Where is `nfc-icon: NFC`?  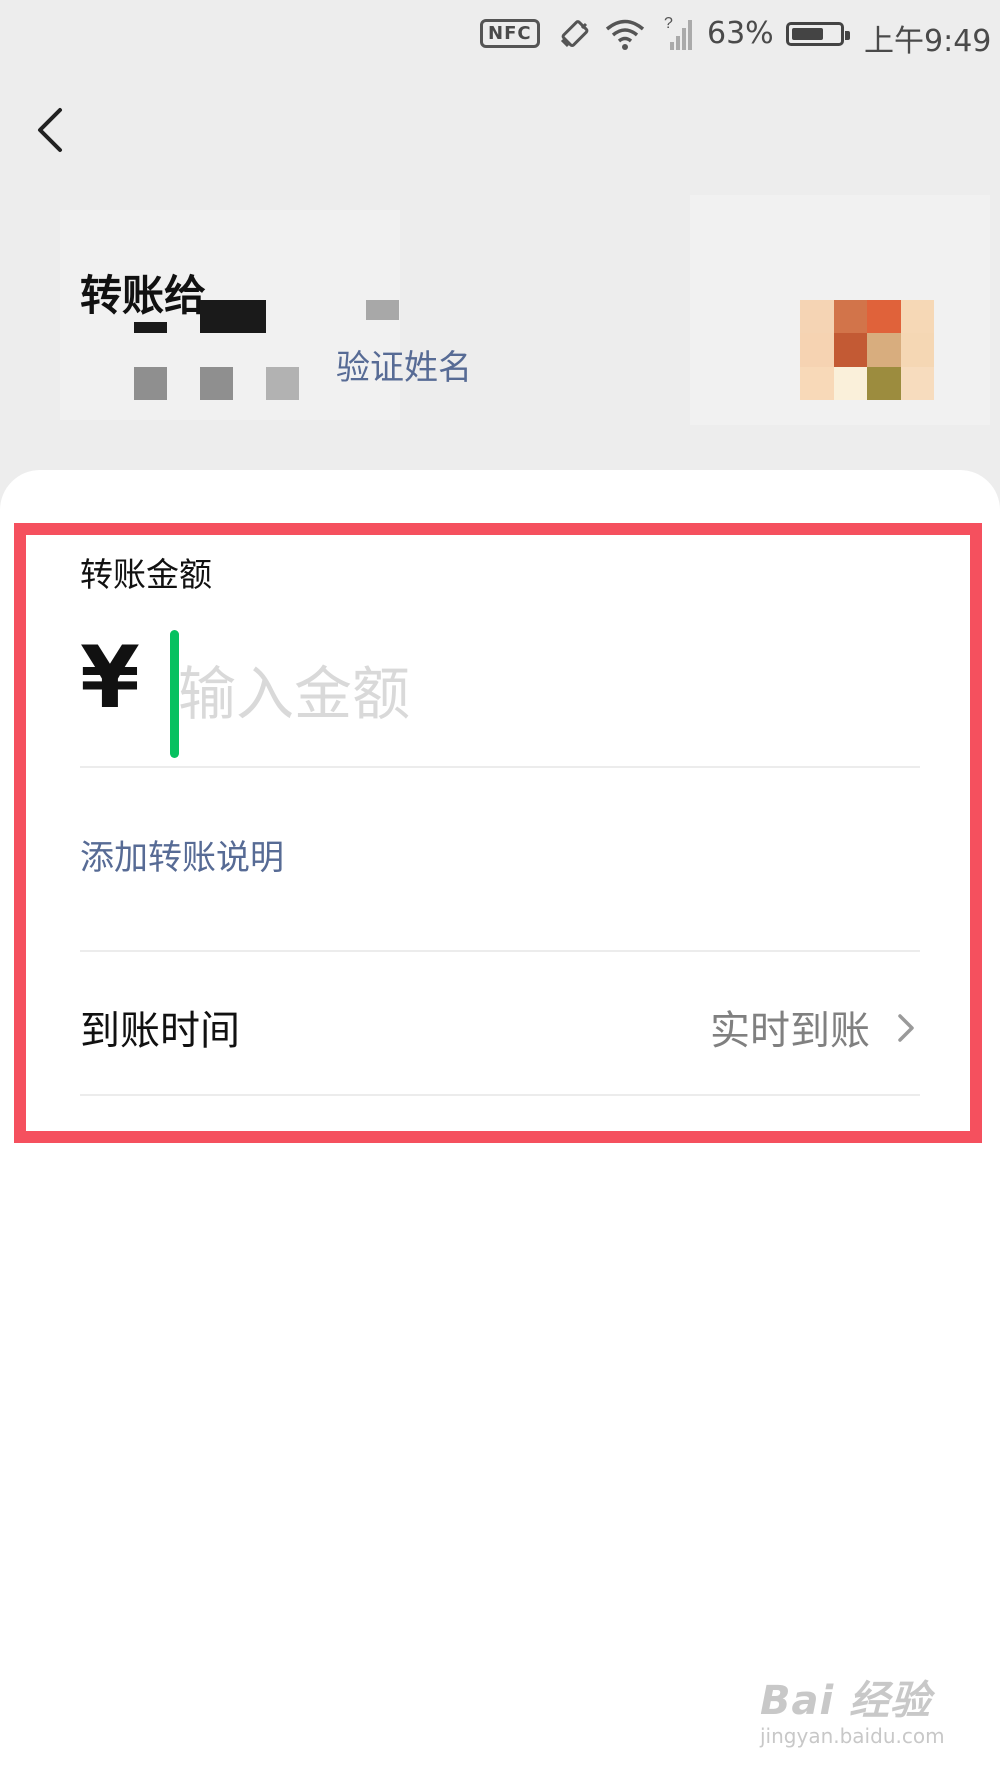
nfc-icon: NFC is located at coordinates (510, 33).